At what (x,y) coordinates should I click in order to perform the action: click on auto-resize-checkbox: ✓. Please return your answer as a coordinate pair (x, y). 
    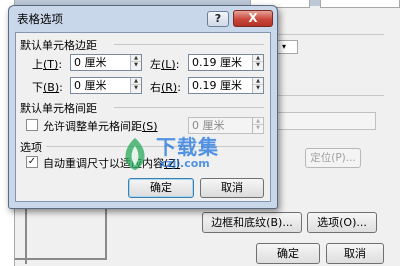
    Looking at the image, I should click on (32, 162).